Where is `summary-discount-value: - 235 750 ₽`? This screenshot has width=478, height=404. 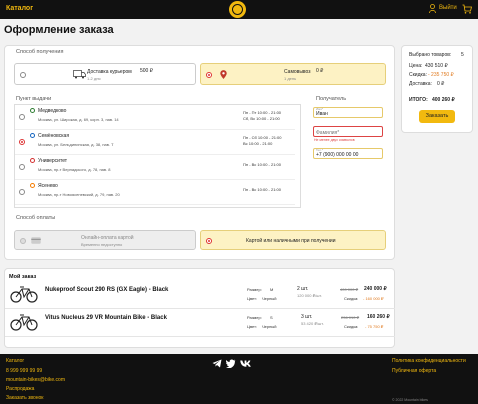
summary-discount-value: - 235 750 ₽ is located at coordinates (441, 75).